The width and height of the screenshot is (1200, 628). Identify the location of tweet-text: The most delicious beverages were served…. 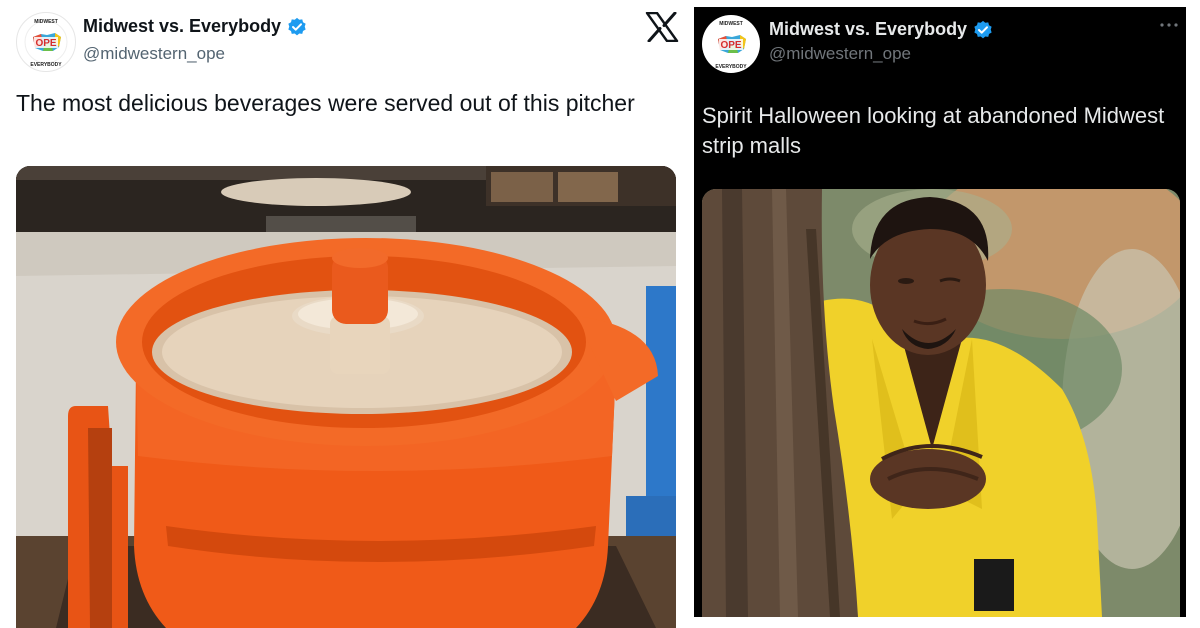
(325, 103).